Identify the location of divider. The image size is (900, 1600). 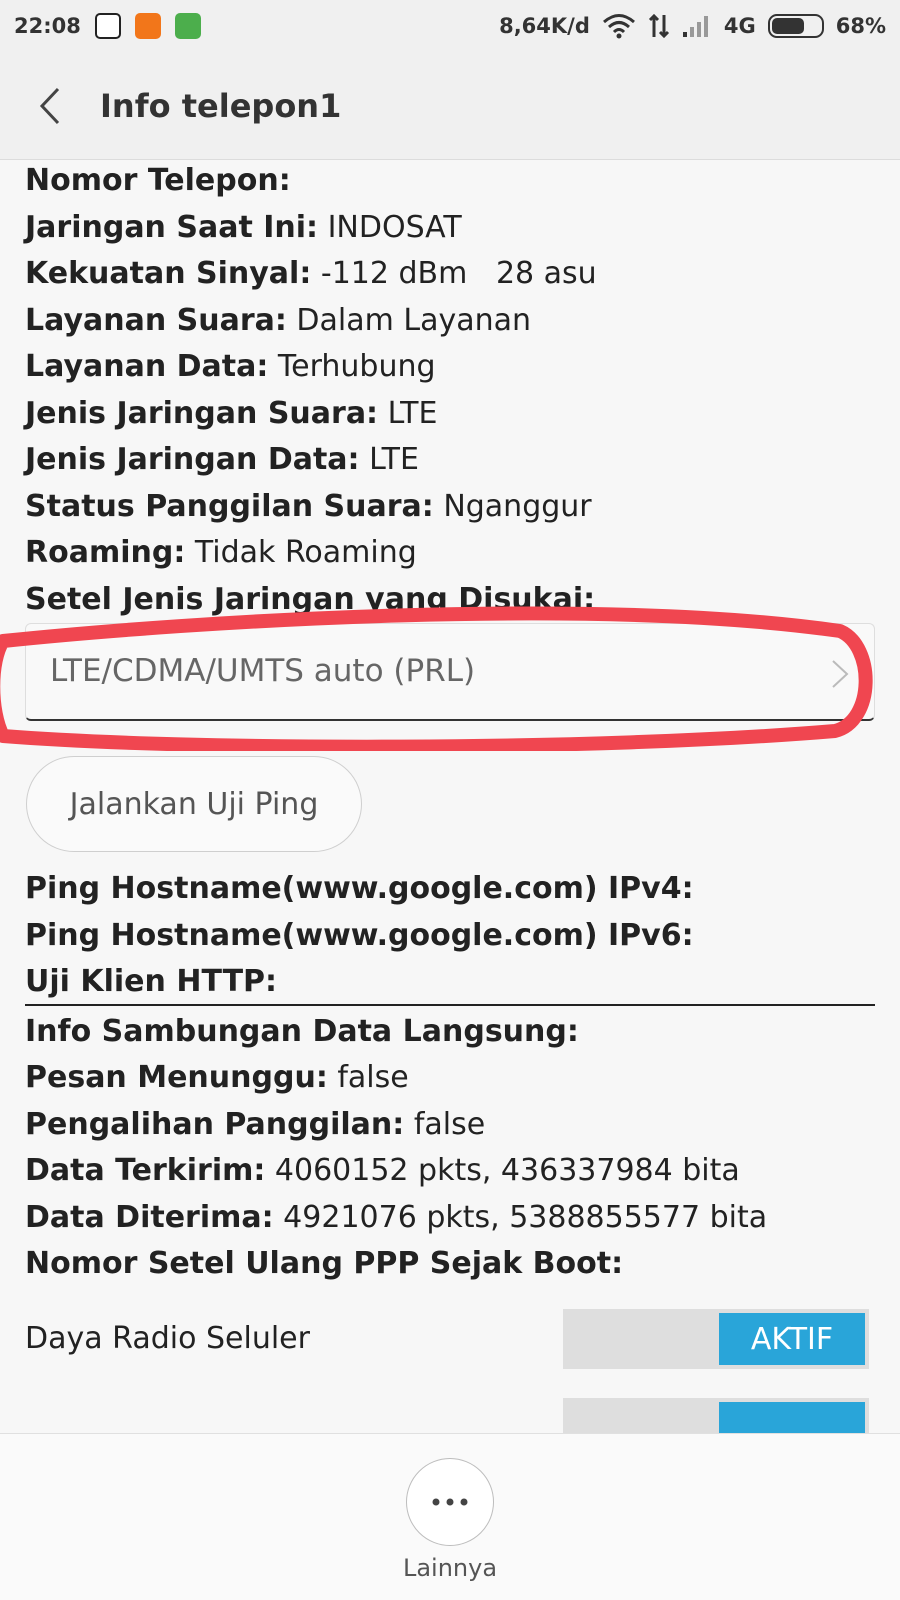
(450, 1005).